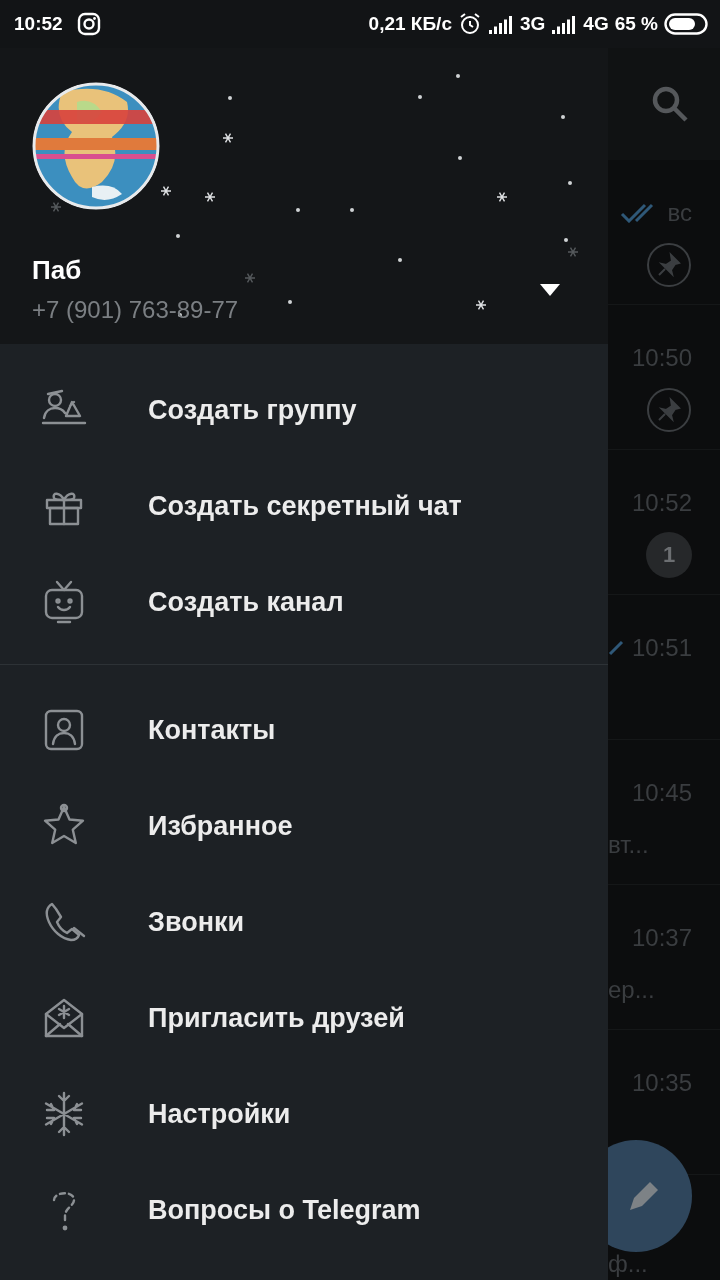 Image resolution: width=720 pixels, height=1280 pixels. I want to click on camera-icon, so click(88, 24).